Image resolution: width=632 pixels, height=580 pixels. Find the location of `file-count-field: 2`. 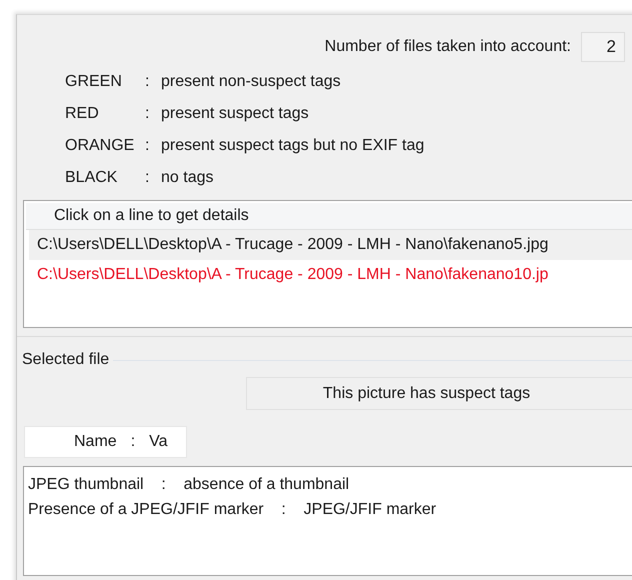

file-count-field: 2 is located at coordinates (603, 47).